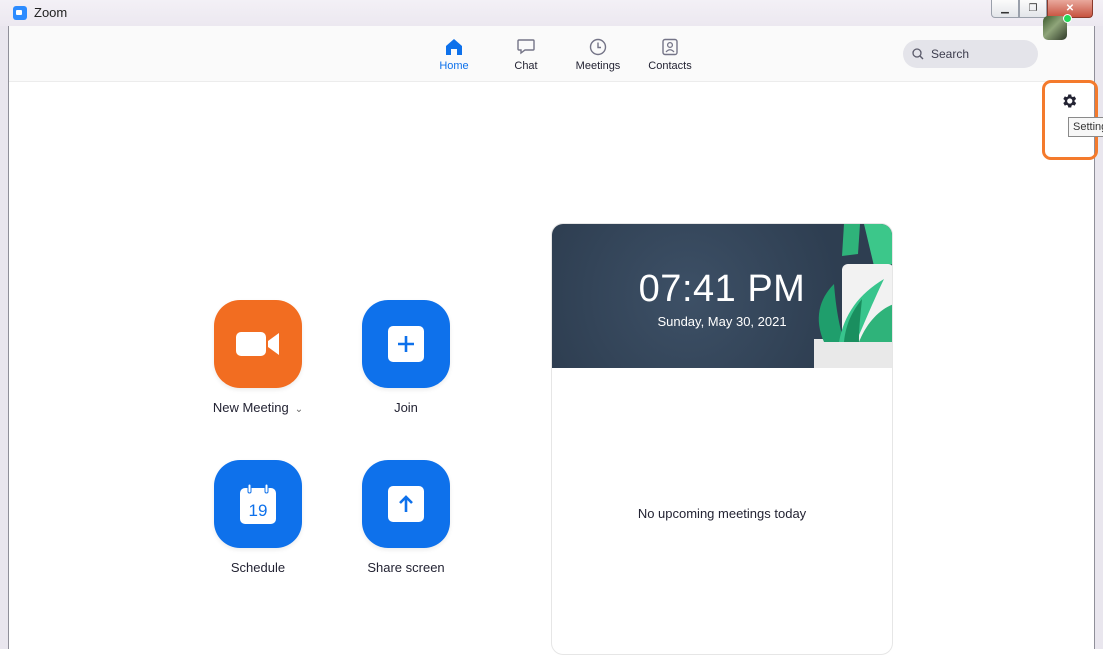  I want to click on tab-chat-label: Chat, so click(526, 66).